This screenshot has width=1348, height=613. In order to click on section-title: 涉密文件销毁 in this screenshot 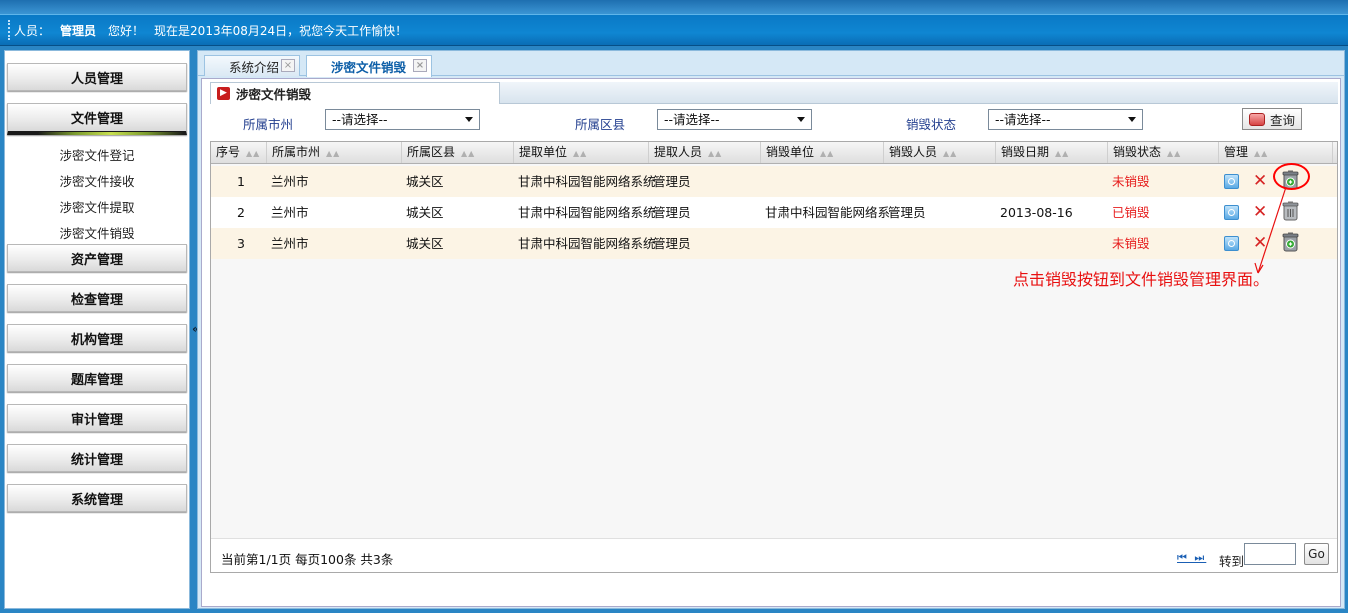, I will do `click(274, 94)`.